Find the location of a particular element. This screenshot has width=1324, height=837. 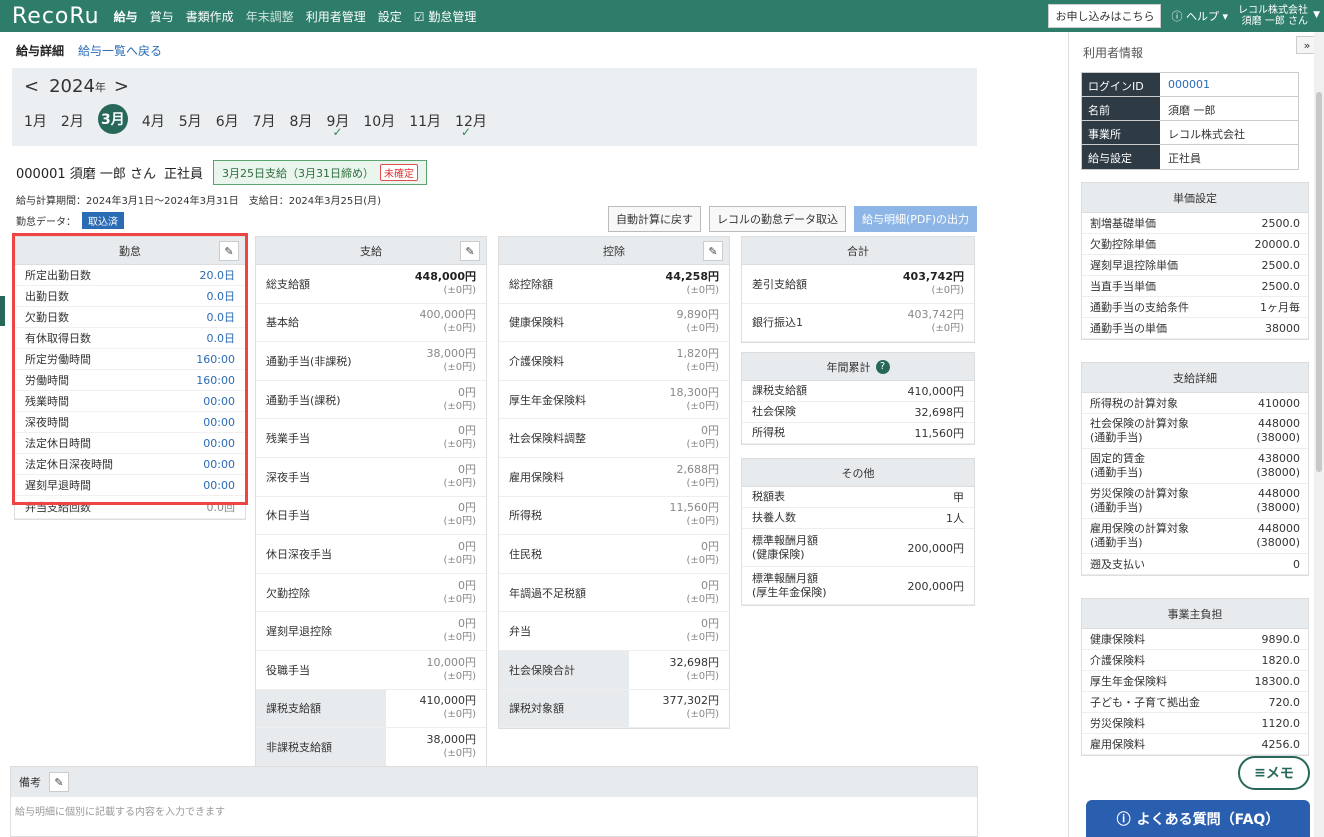

annual-label: 社会保険 is located at coordinates (774, 411).